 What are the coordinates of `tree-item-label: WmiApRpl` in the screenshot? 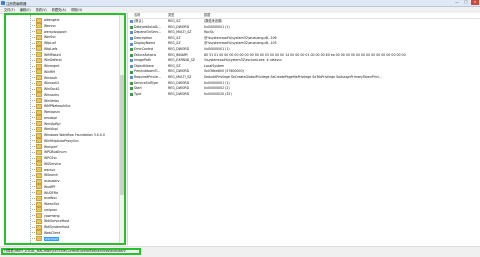 It's located at (52, 123).